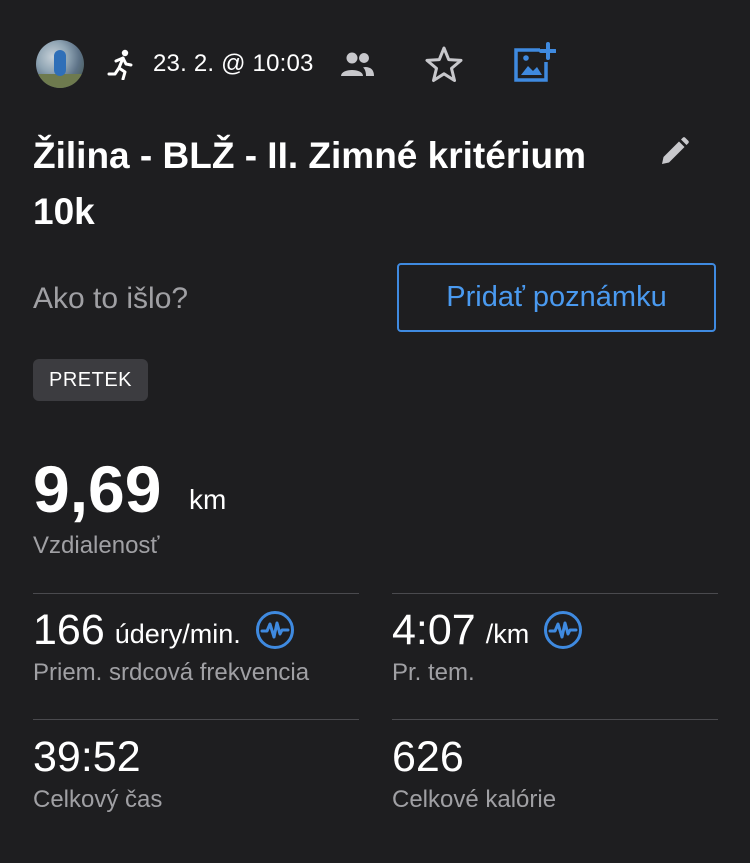 This screenshot has width=750, height=863. What do you see at coordinates (171, 672) in the screenshot?
I see `heart-rate-label: Priem. srdcová frekvencia` at bounding box center [171, 672].